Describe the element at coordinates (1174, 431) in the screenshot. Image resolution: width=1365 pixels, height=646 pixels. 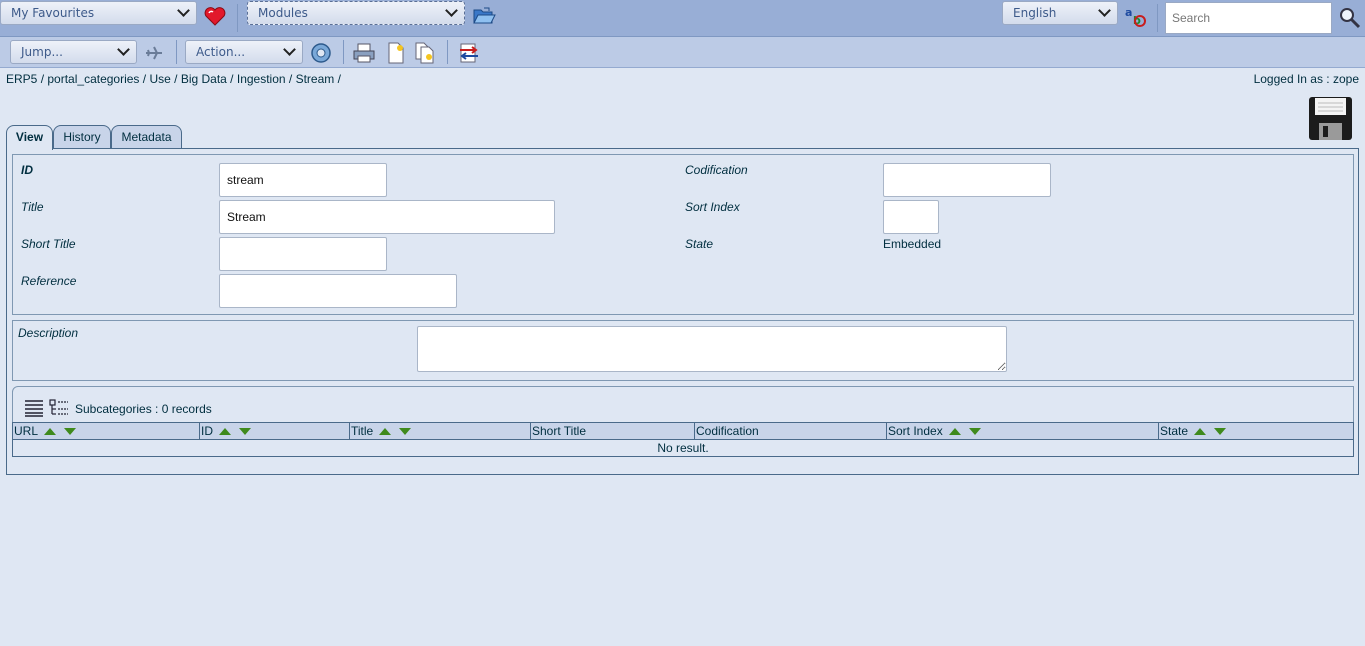
I see `column-state-label: State` at that location.